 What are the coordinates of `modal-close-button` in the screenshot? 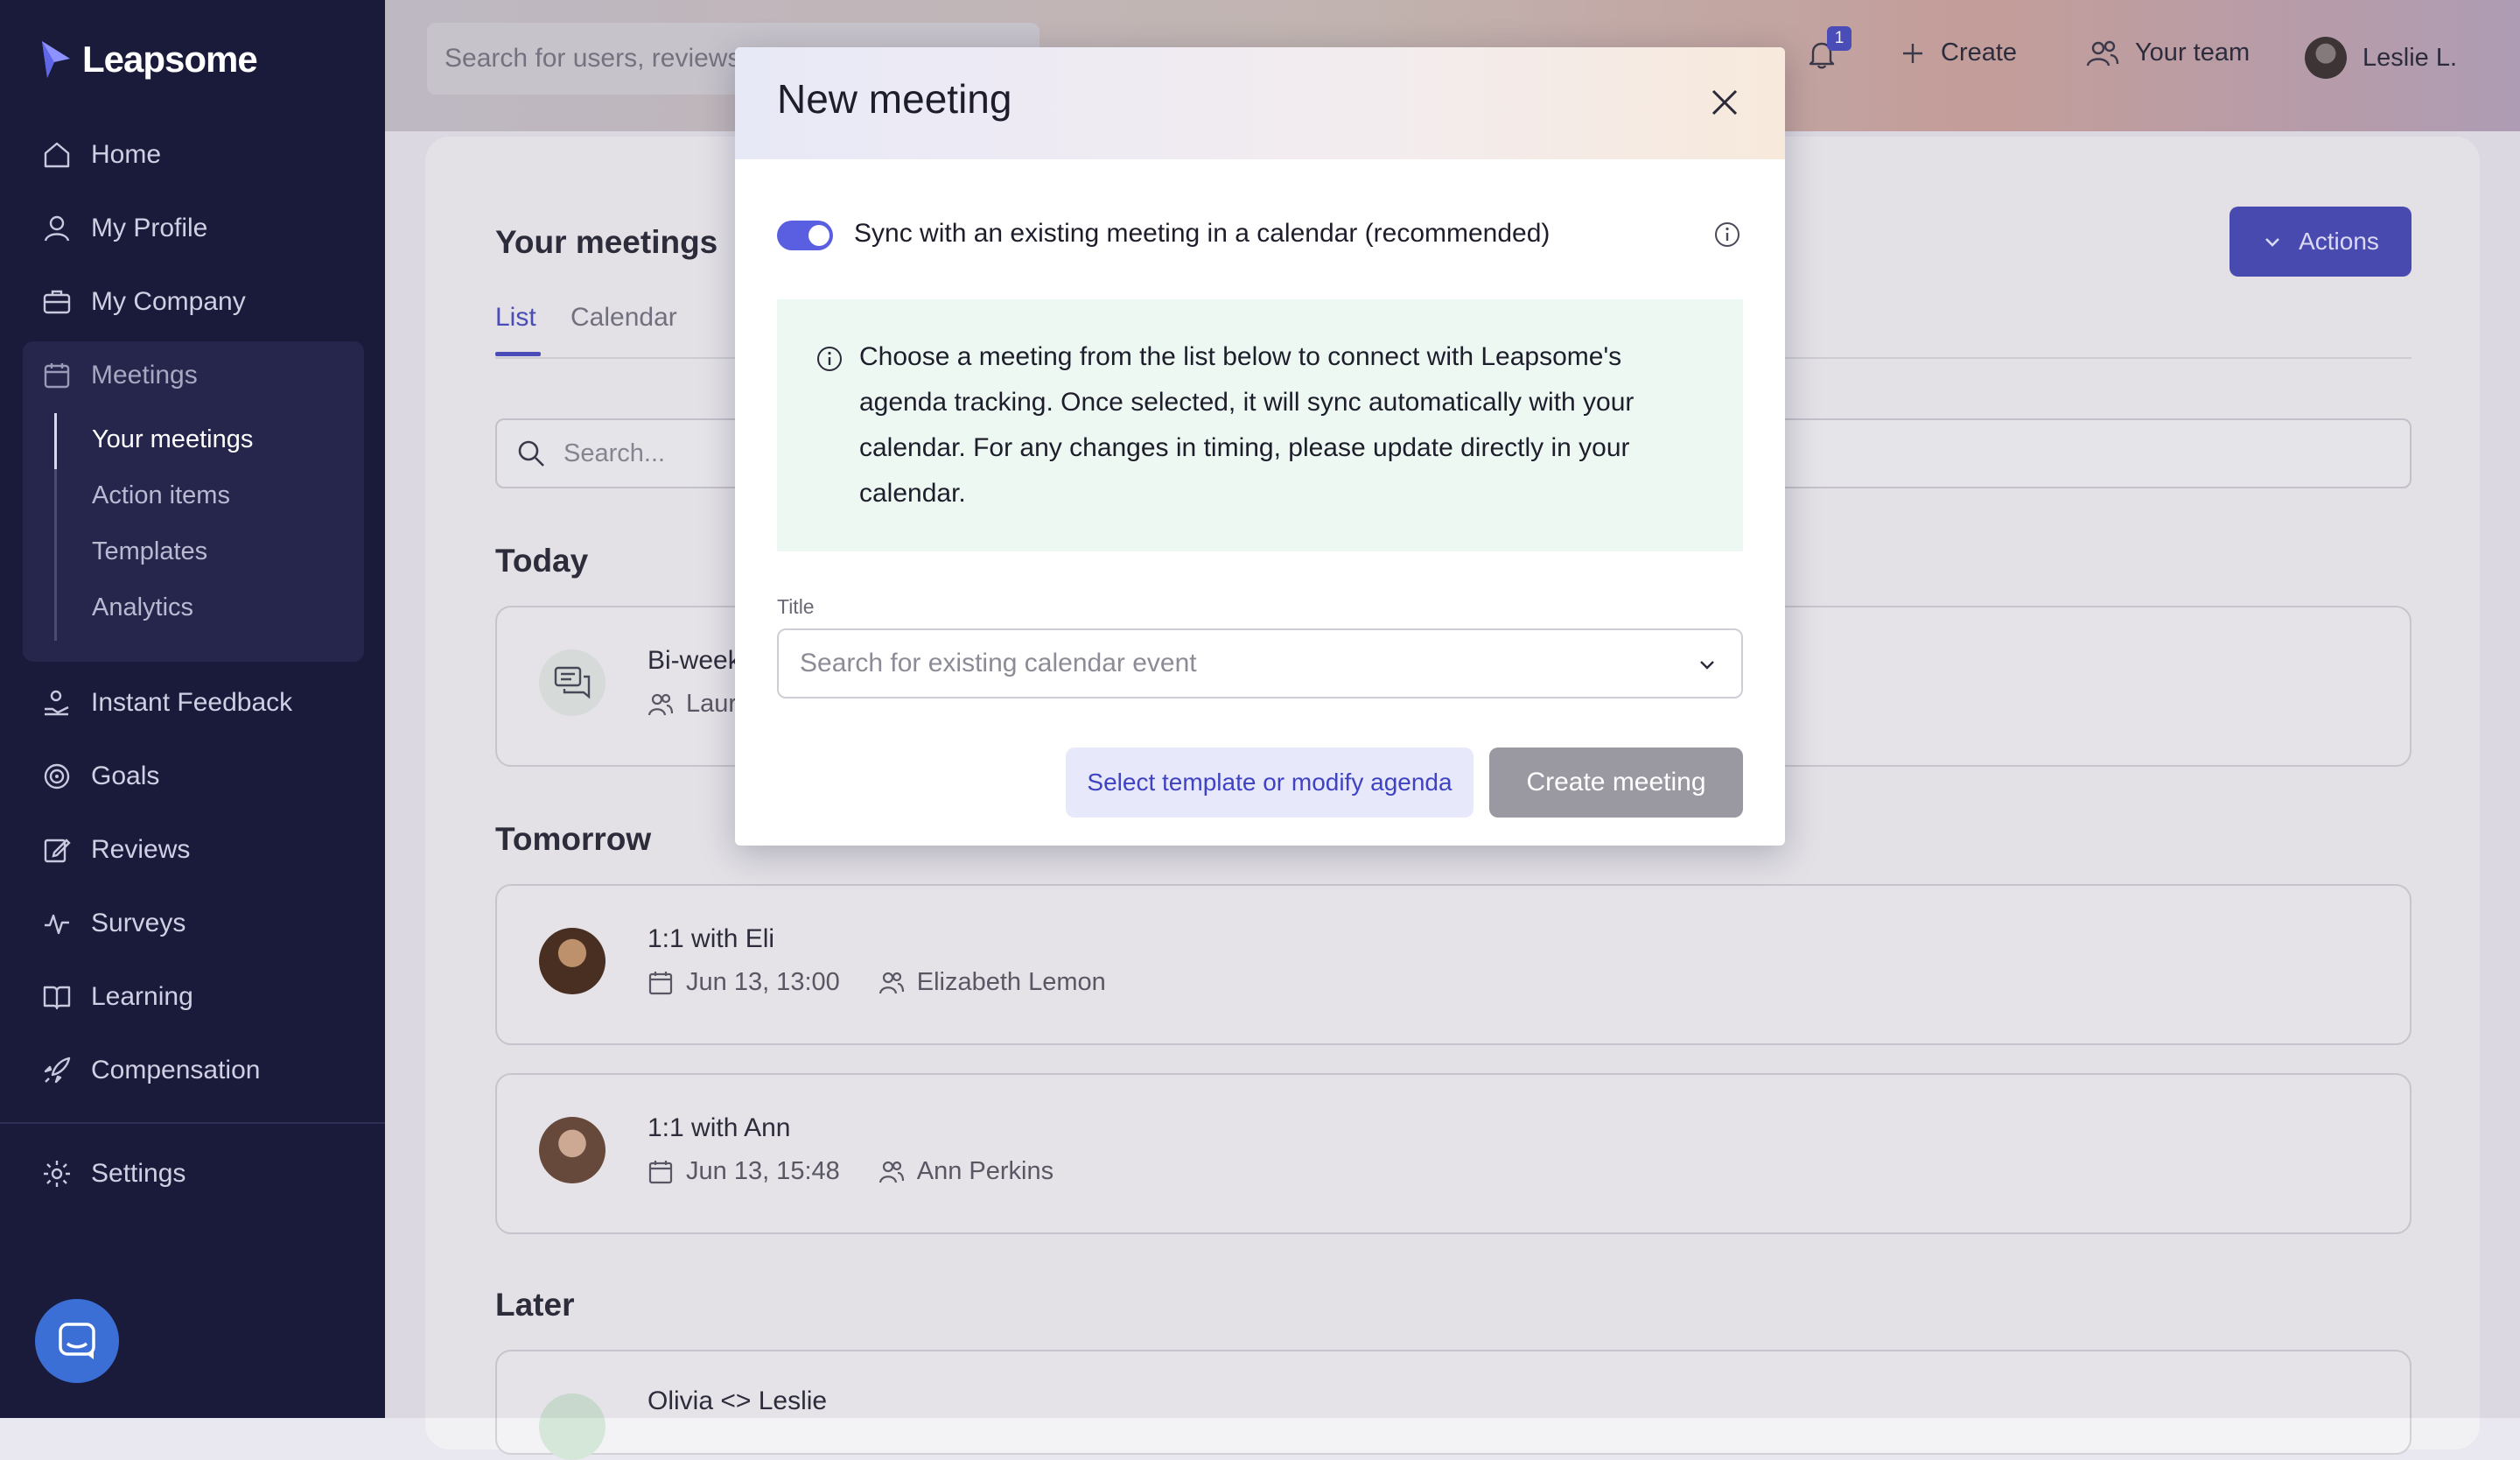 It's located at (1724, 103).